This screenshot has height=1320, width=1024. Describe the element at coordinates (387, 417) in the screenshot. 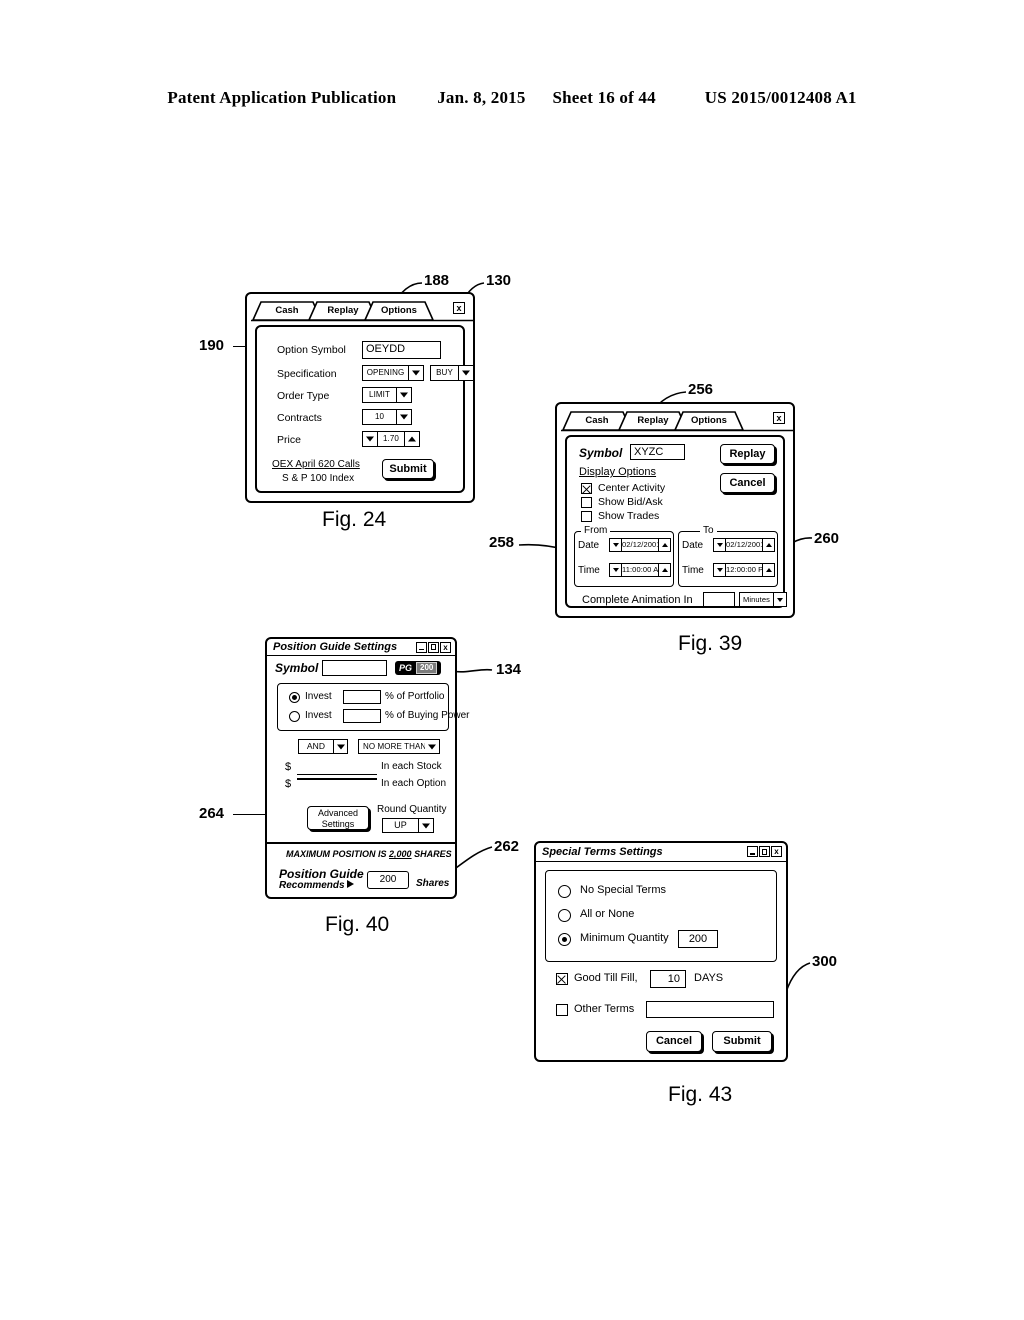

I see `fig24-select-contracts: 10` at that location.